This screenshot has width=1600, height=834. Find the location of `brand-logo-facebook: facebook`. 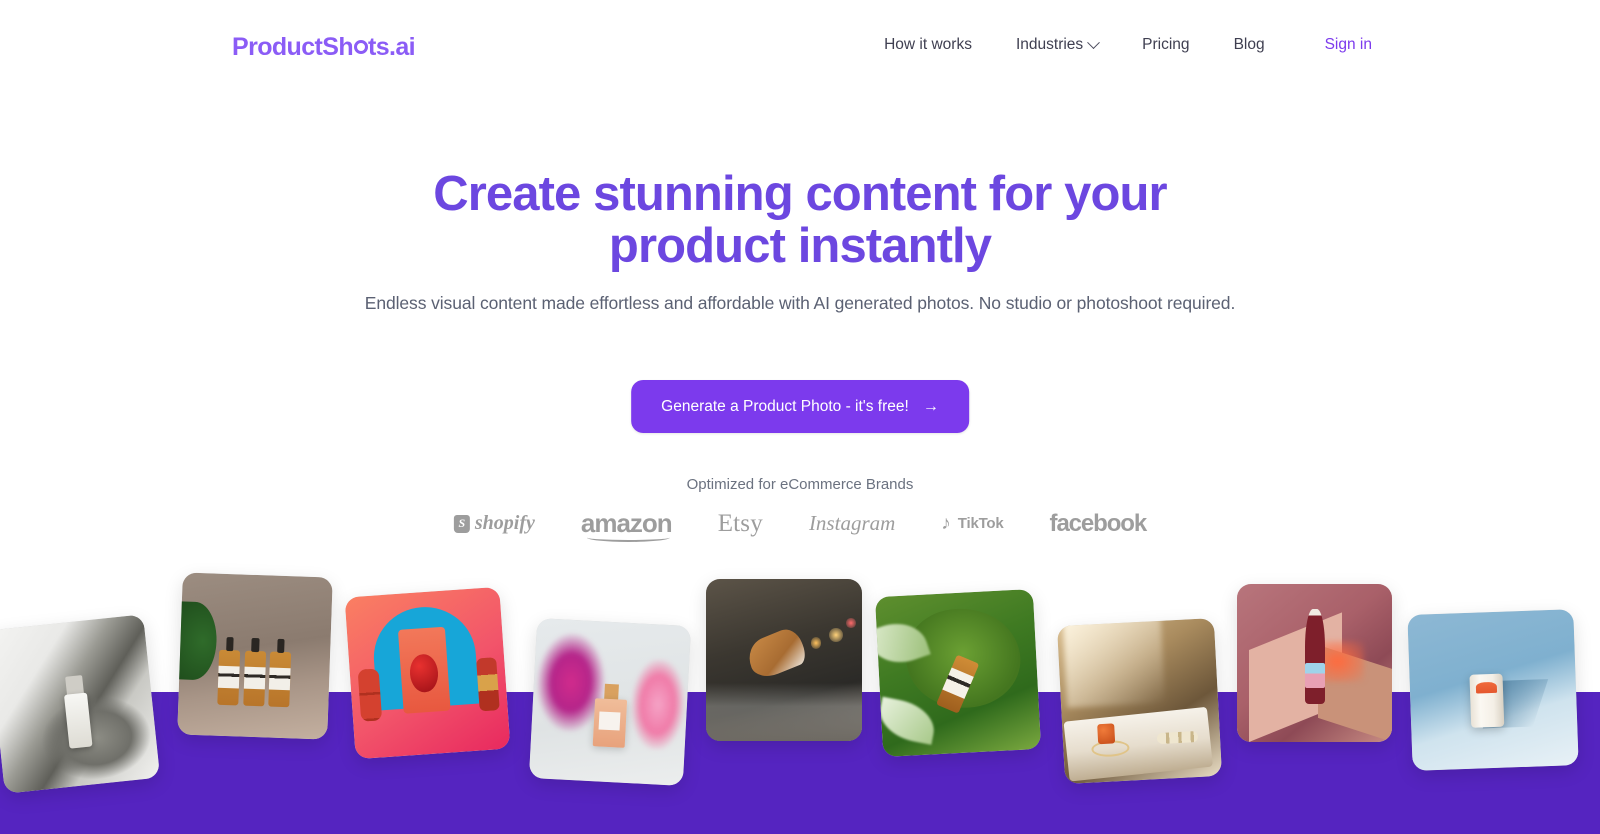

brand-logo-facebook: facebook is located at coordinates (1098, 523).